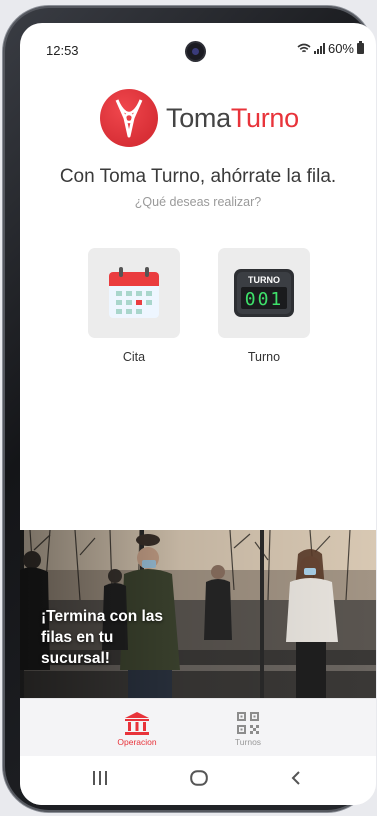 Image resolution: width=377 pixels, height=816 pixels. What do you see at coordinates (129, 118) in the screenshot?
I see `logo-badge-icon` at bounding box center [129, 118].